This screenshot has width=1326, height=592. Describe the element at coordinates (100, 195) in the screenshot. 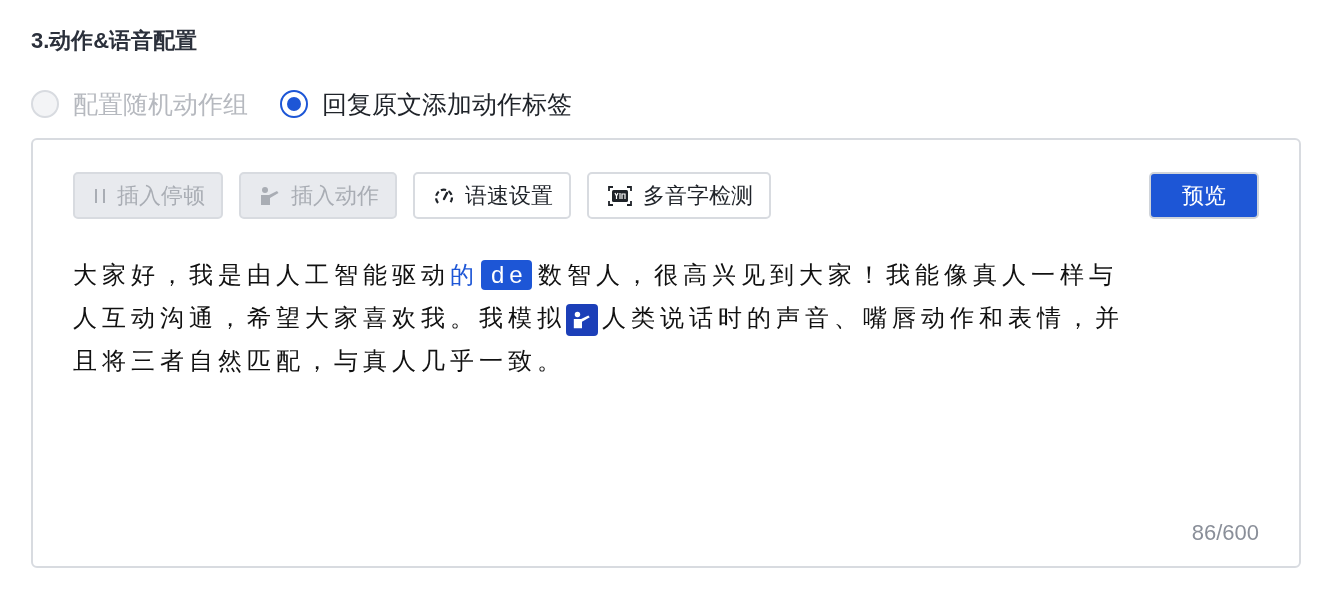

I see `pause-icon` at that location.